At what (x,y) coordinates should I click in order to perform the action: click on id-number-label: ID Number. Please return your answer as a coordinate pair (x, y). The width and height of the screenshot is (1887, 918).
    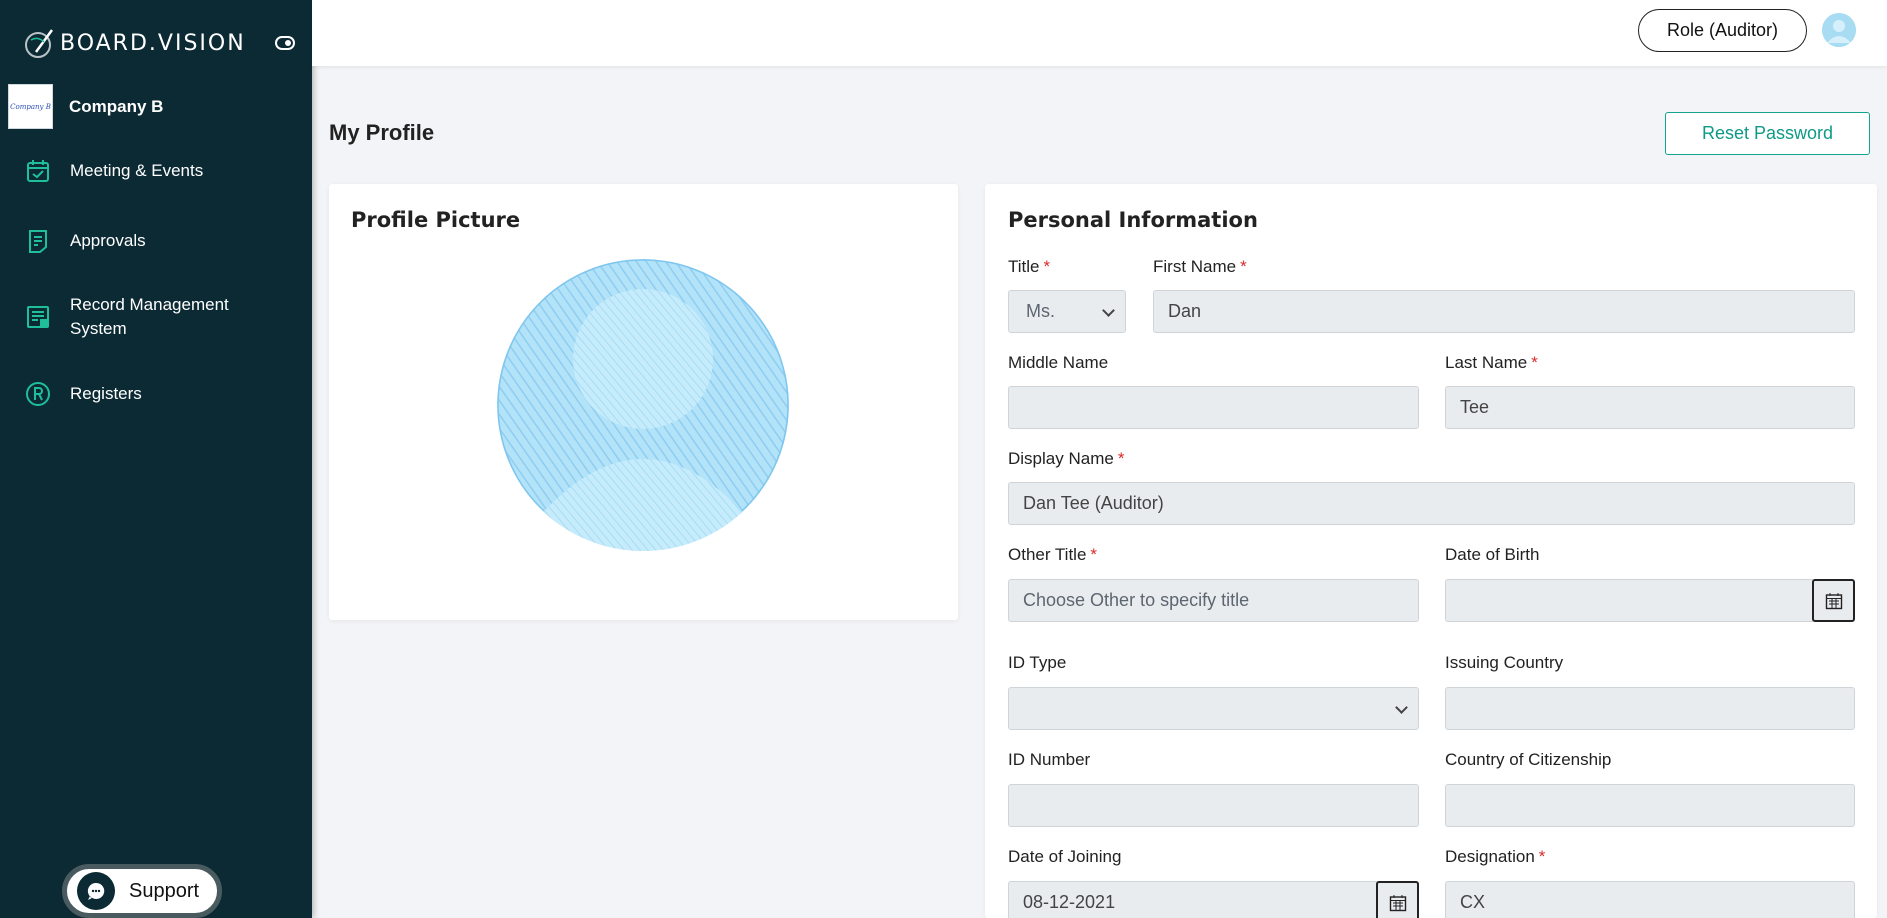
    Looking at the image, I should click on (1049, 760).